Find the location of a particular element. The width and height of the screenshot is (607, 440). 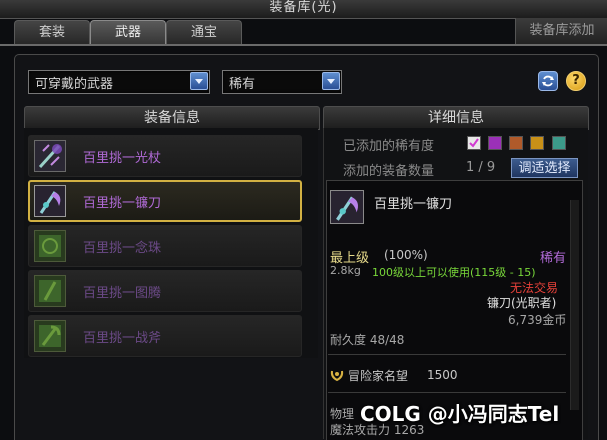

rarity-swatch-rare is located at coordinates (495, 143).